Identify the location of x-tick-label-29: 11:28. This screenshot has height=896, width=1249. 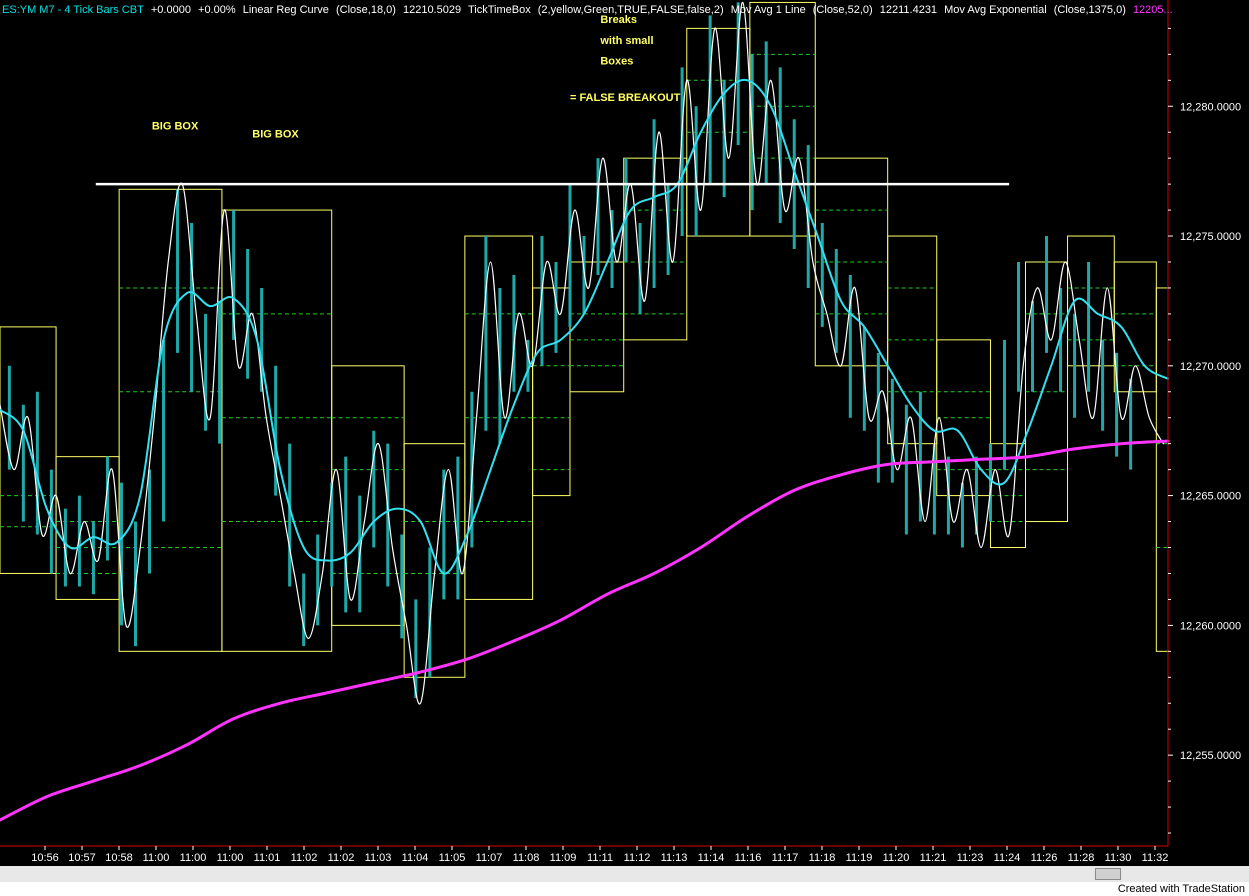
(1081, 858).